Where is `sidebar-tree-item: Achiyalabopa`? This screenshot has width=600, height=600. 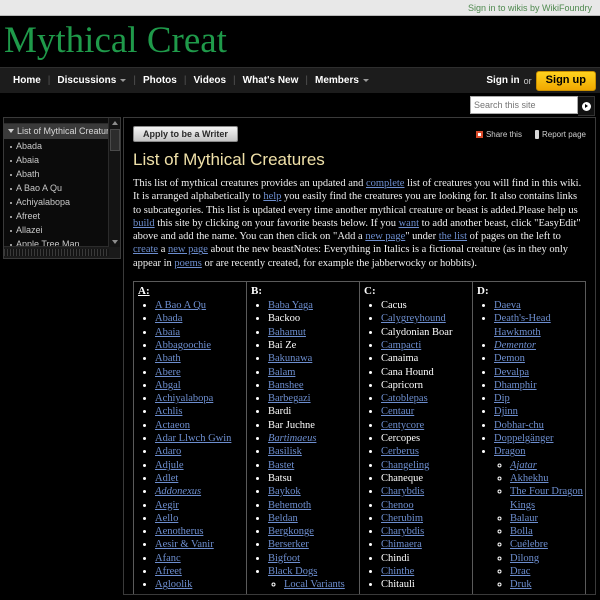
sidebar-tree-item: Achiyalabopa is located at coordinates (56, 202).